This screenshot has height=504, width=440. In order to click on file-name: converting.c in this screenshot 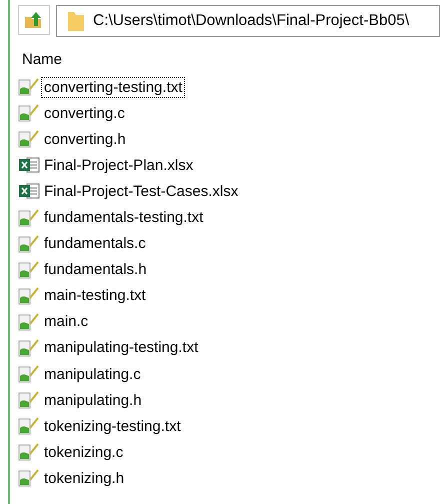, I will do `click(84, 113)`.